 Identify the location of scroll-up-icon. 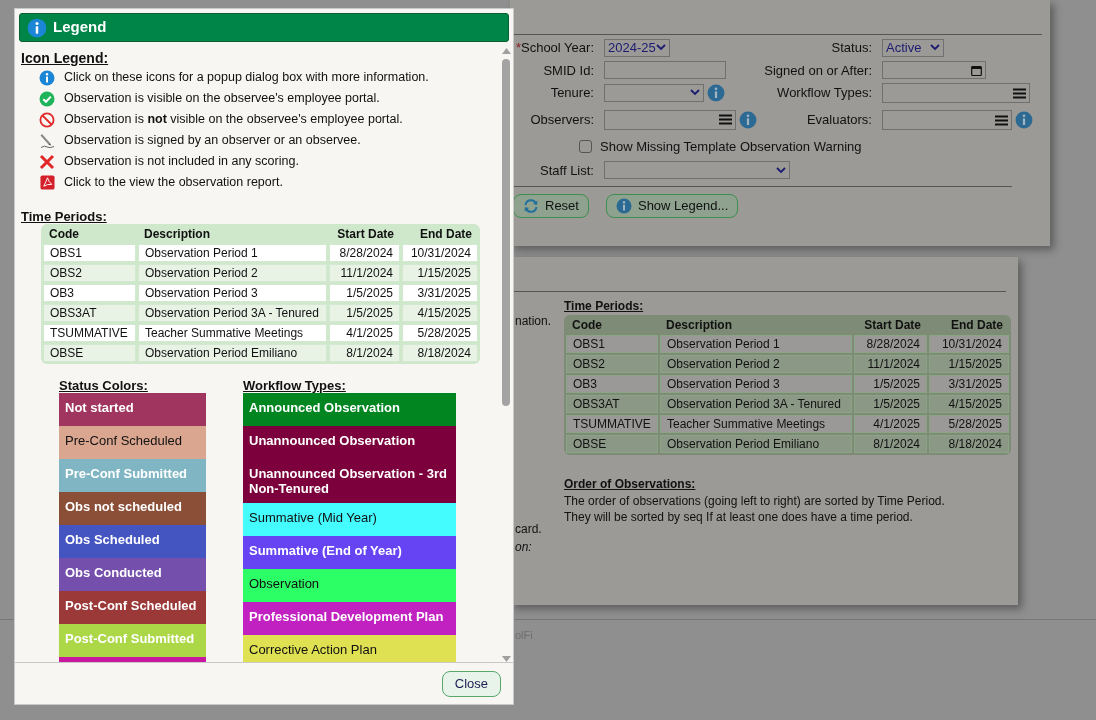
(506, 51).